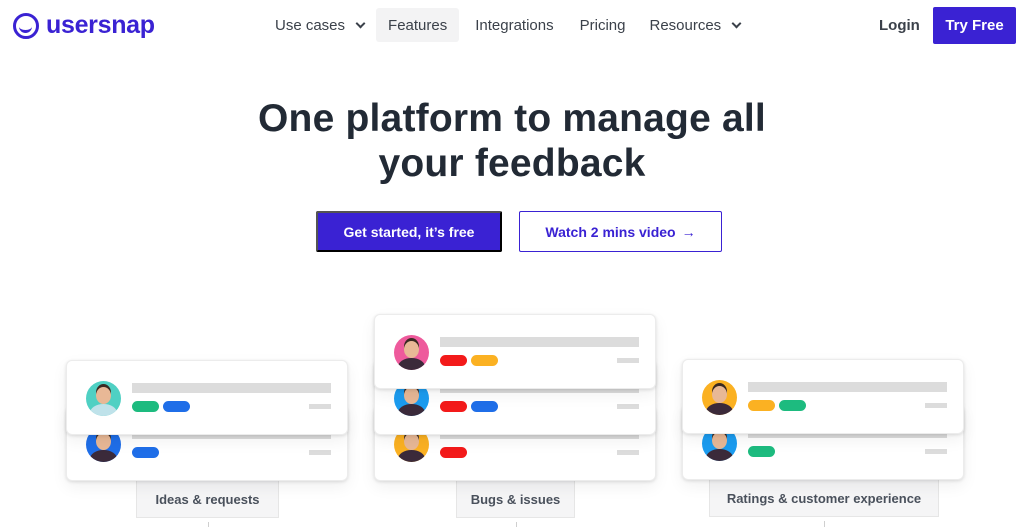 The width and height of the screenshot is (1024, 527). I want to click on arrow-right-icon: →, so click(688, 231).